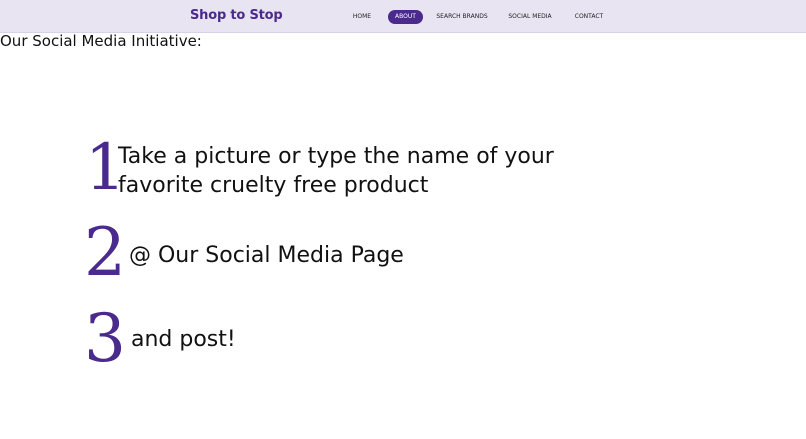  What do you see at coordinates (105, 252) in the screenshot?
I see `step-number: 2` at bounding box center [105, 252].